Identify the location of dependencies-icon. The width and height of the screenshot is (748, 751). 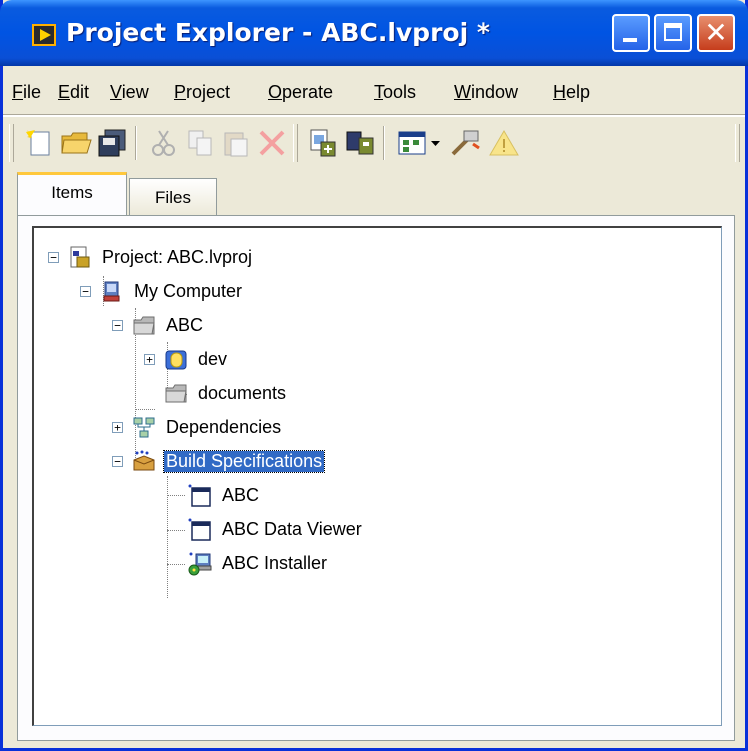
(144, 428).